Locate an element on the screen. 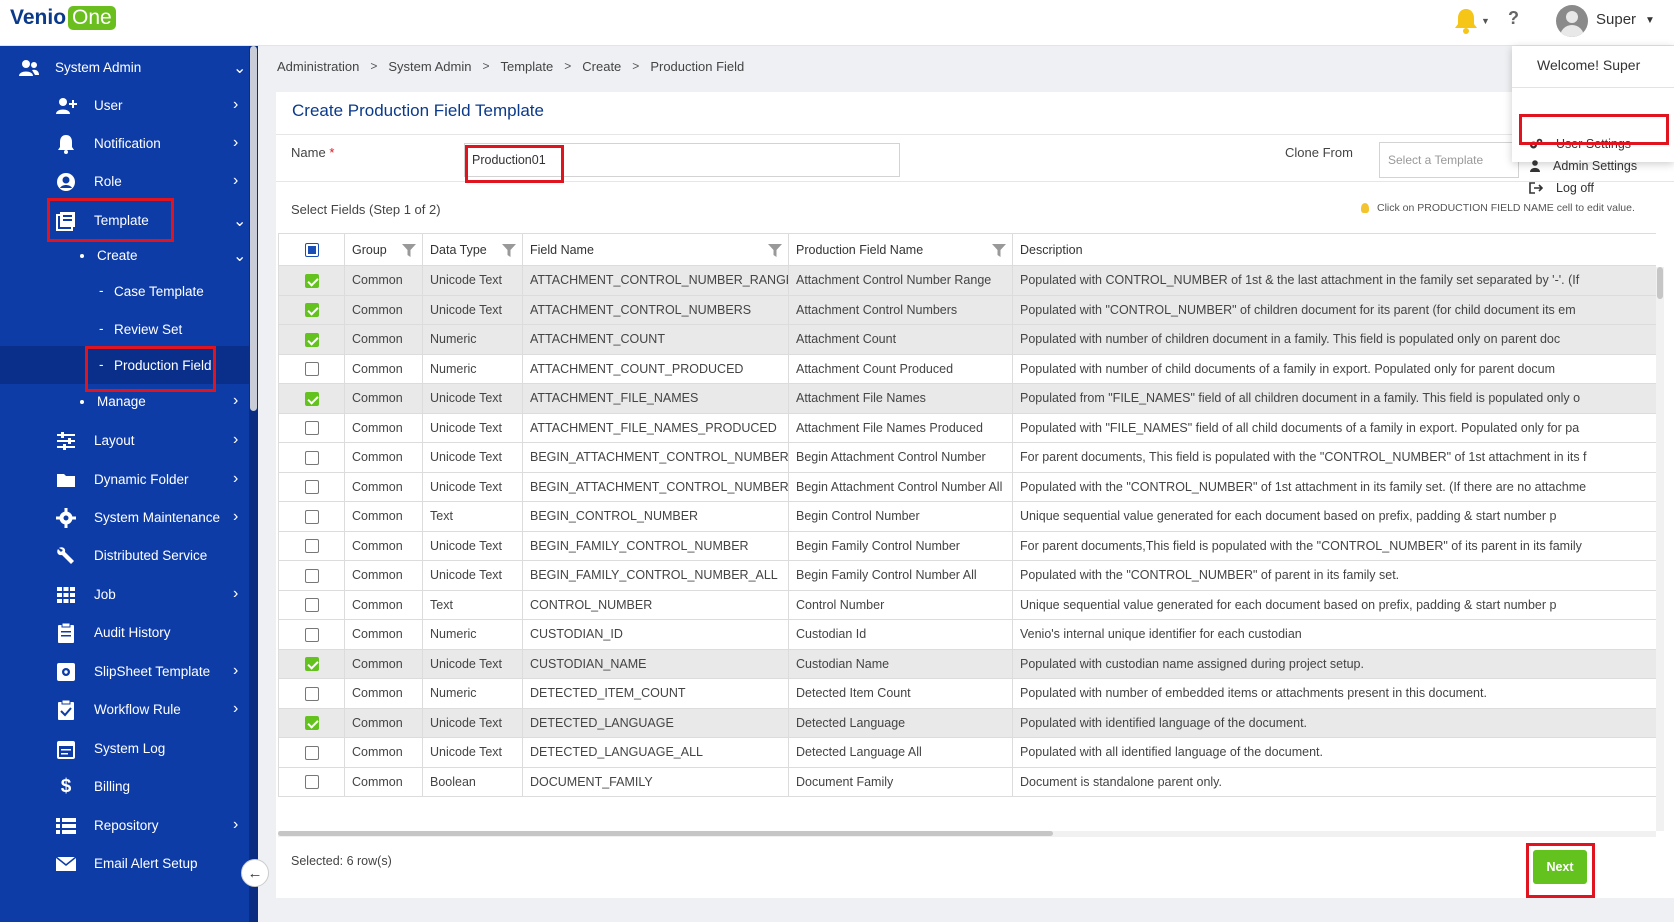 This screenshot has height=922, width=1674. cell-production-field-name: Attachment Control Numbers is located at coordinates (900, 309).